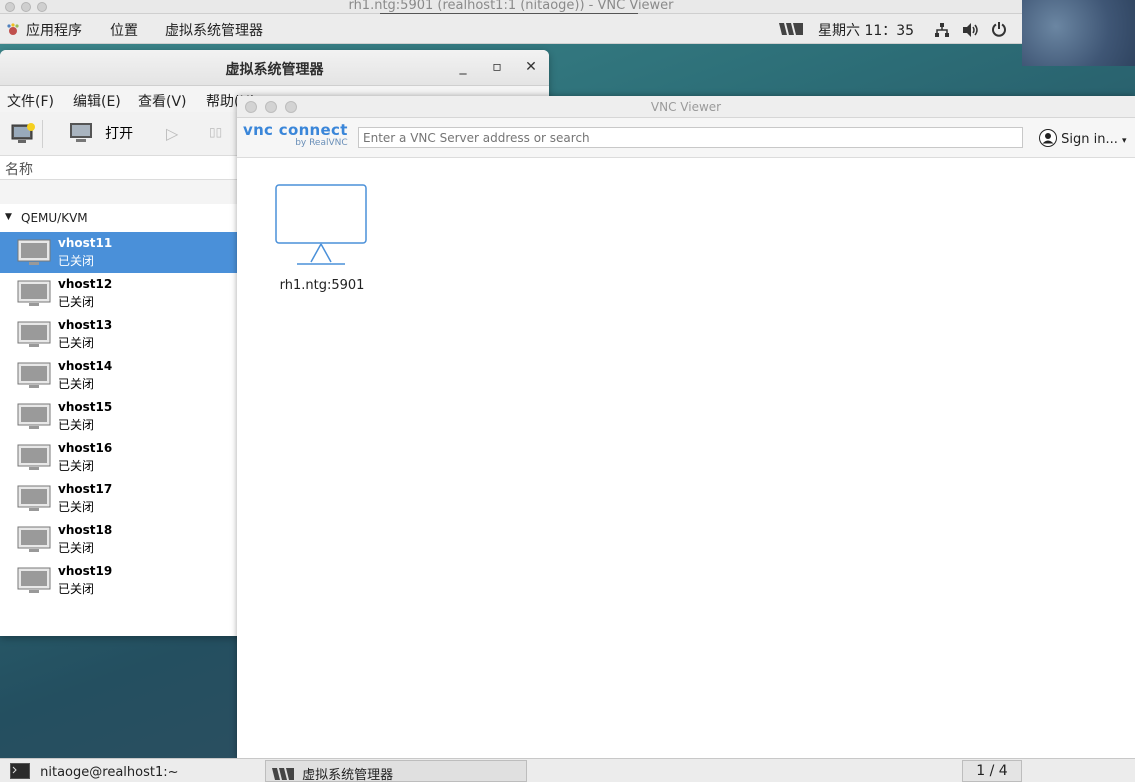 The image size is (1135, 782). Describe the element at coordinates (19, 170) in the screenshot. I see `column-name-label: 名称` at that location.